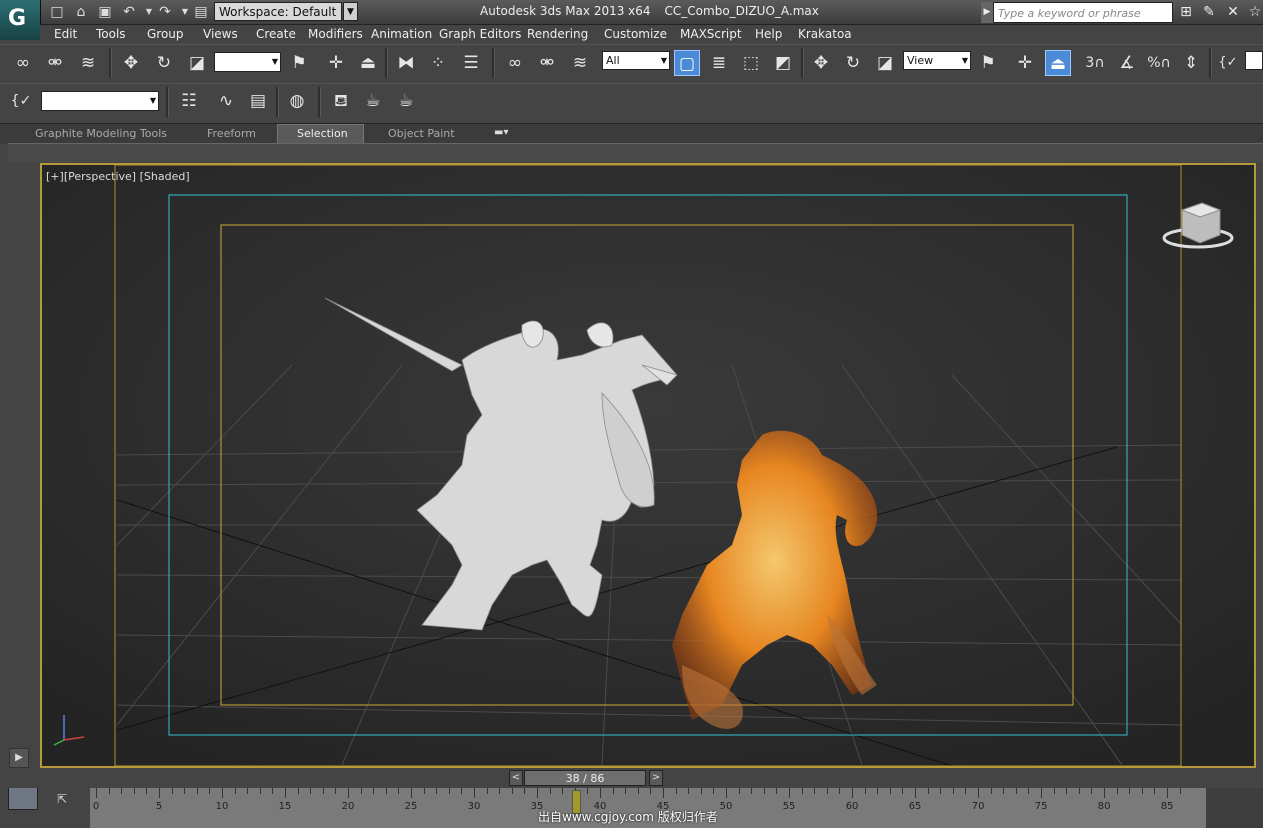 The image size is (1263, 828). I want to click on redo-icon: ↷, so click(165, 12).